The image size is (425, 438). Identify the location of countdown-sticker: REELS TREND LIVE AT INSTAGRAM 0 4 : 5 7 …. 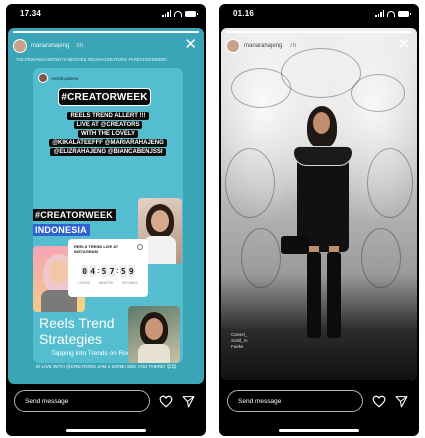
(108, 268).